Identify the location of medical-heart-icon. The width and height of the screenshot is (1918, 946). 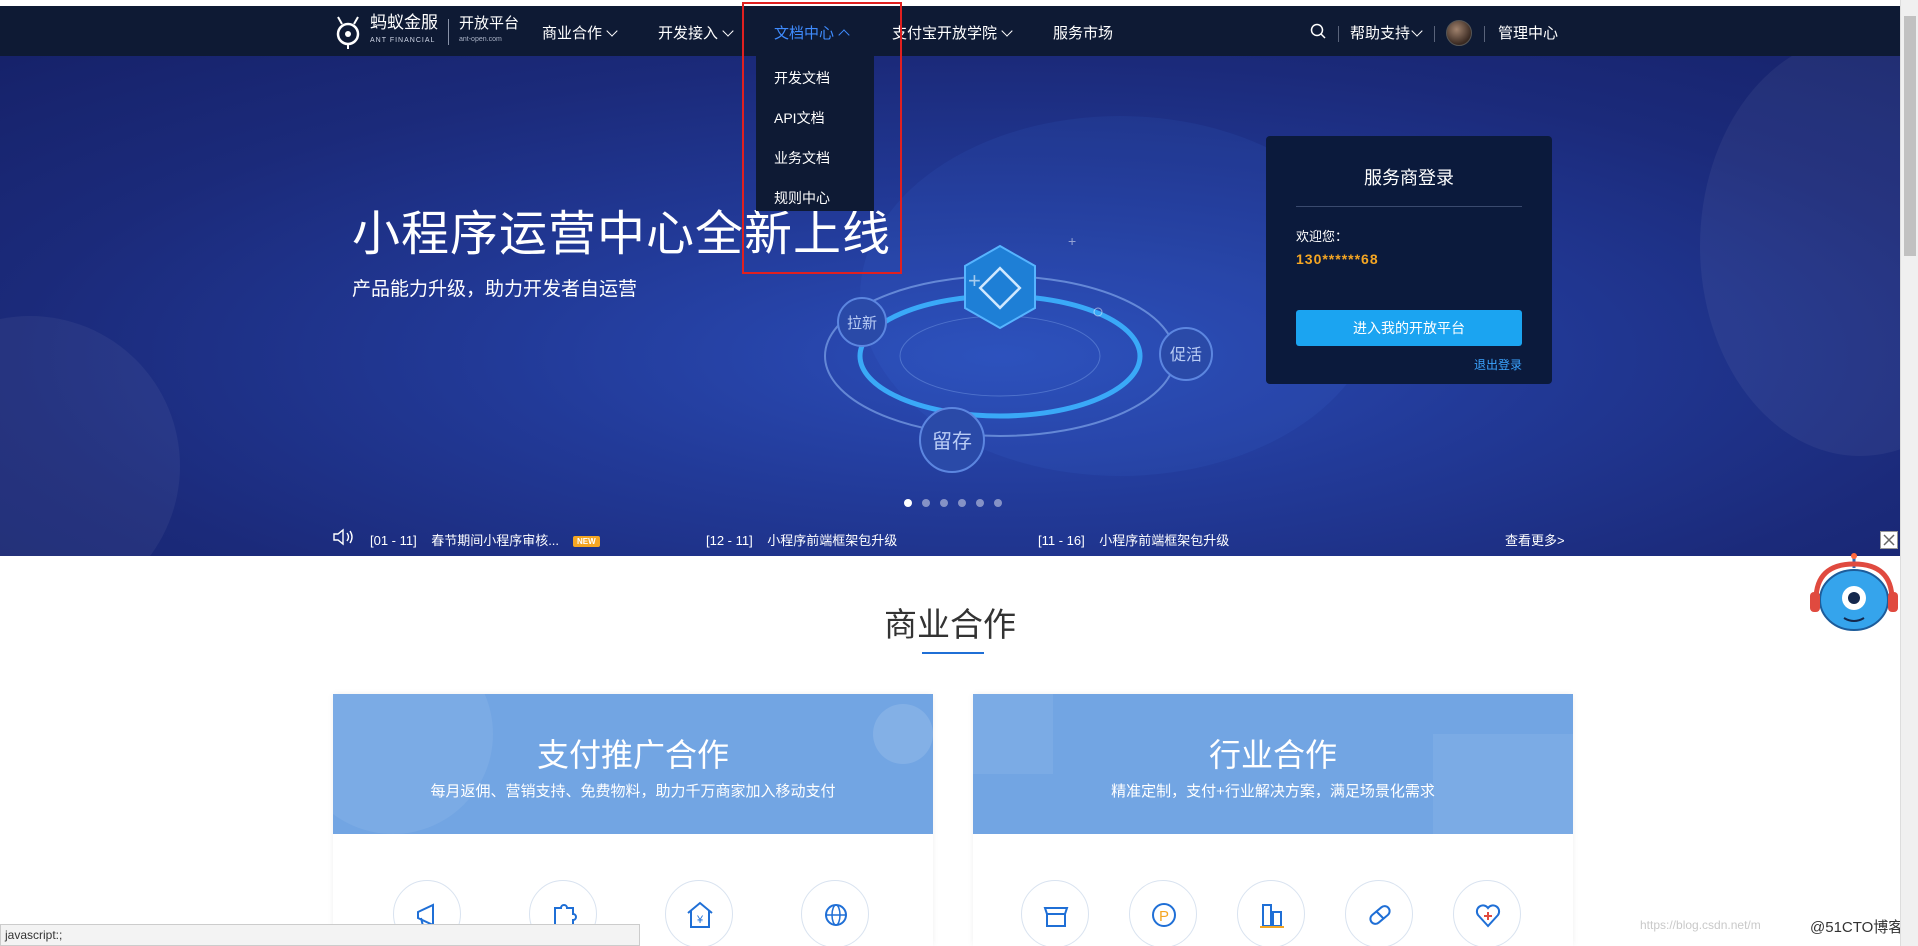
(1487, 913).